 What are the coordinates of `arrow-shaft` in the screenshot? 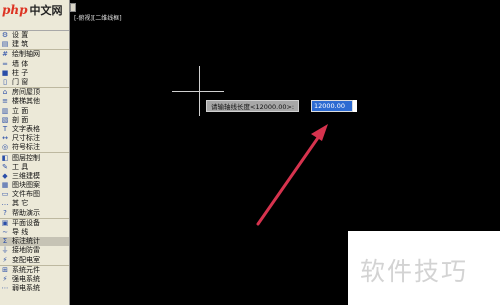 It's located at (290, 178).